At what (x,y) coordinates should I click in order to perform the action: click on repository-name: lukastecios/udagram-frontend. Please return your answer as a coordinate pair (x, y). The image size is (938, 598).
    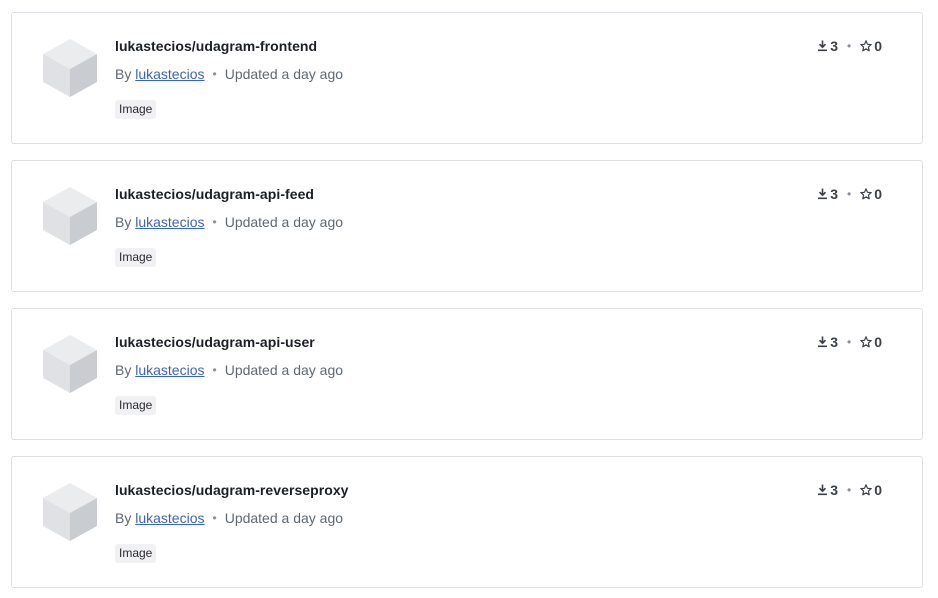
    Looking at the image, I should click on (216, 46).